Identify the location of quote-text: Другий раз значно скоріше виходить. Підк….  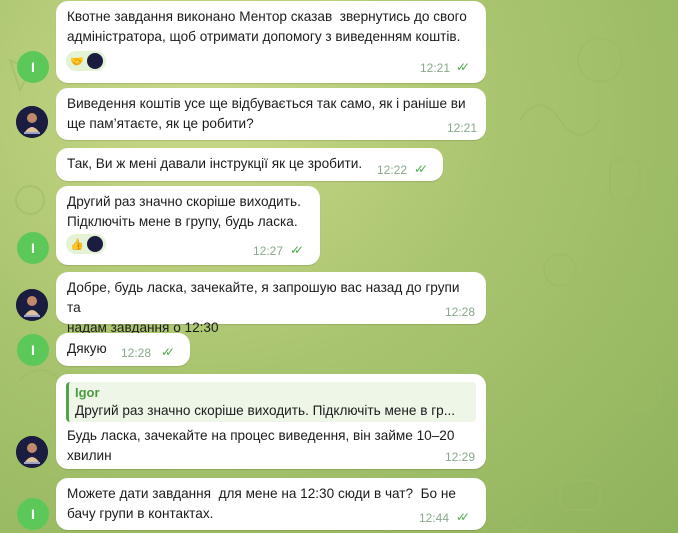
(265, 410).